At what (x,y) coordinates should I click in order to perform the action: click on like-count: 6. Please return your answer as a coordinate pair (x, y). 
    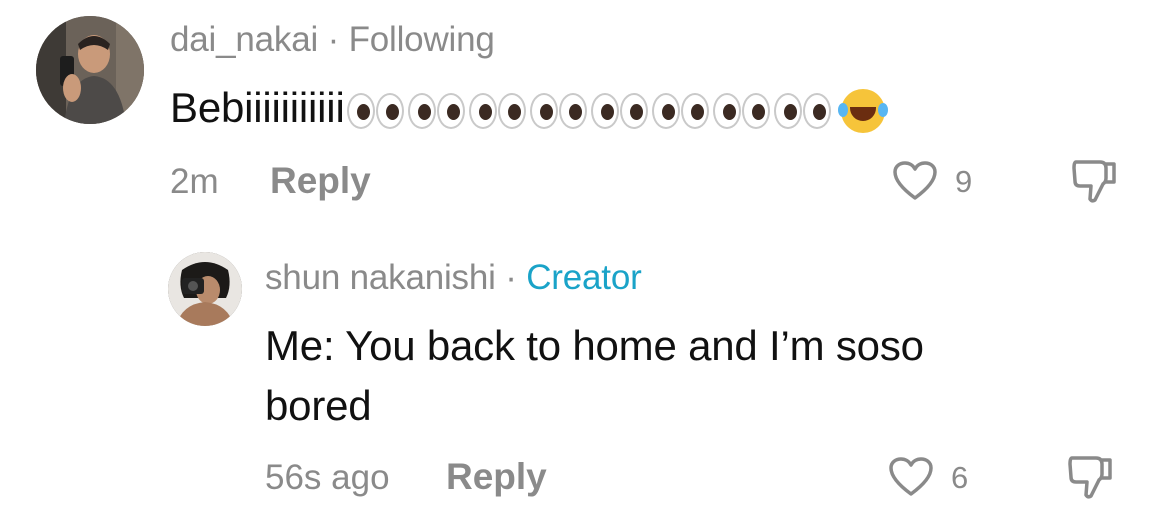
    Looking at the image, I should click on (960, 477).